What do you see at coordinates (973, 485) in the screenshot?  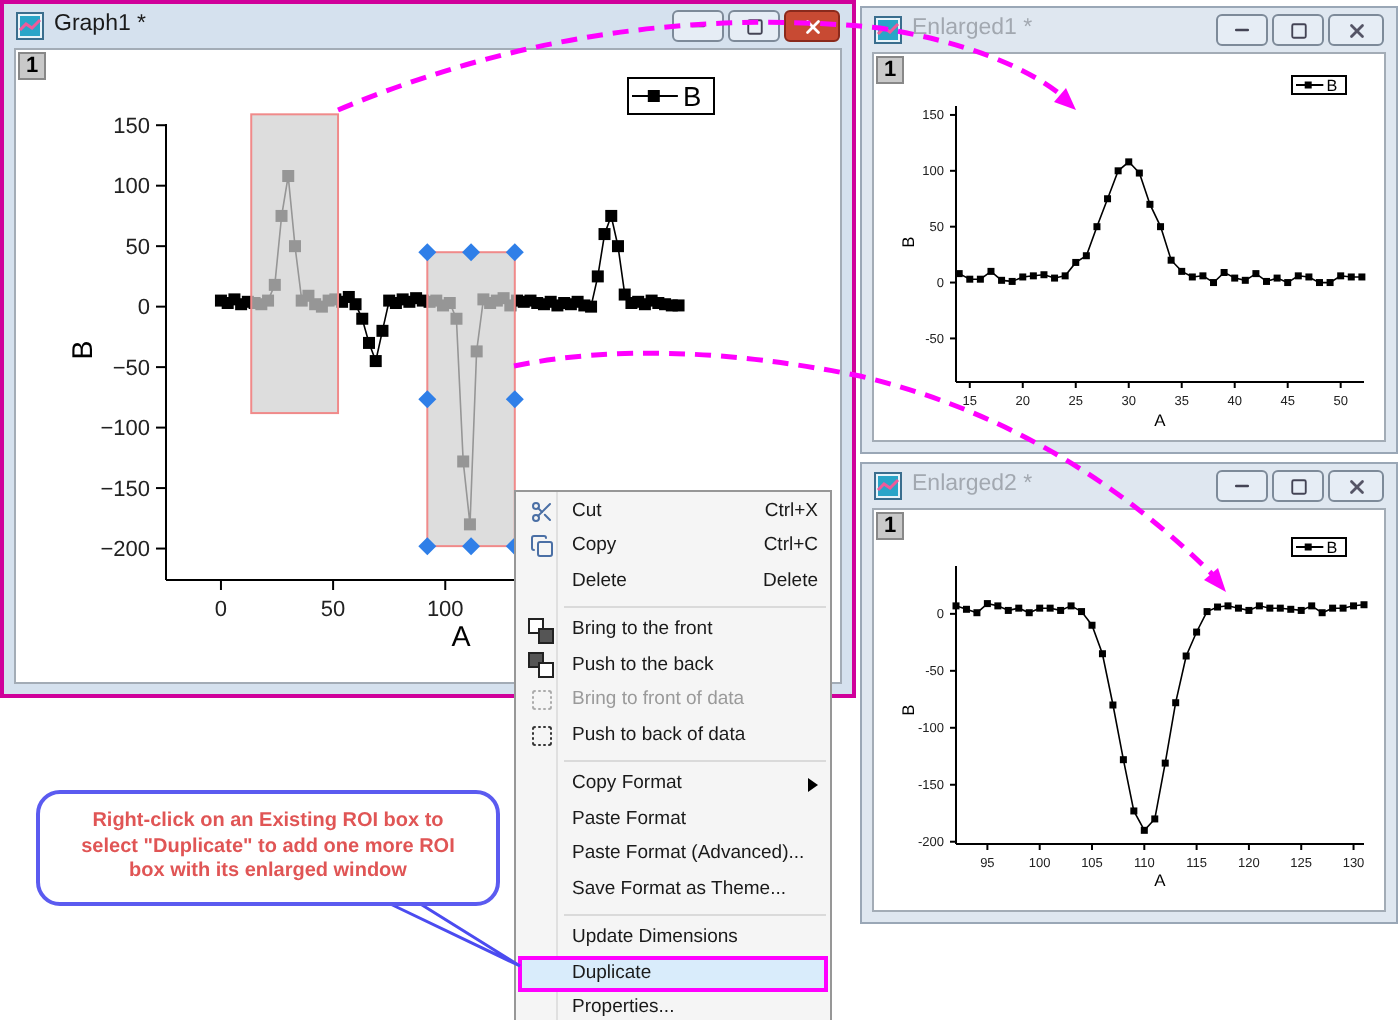 I see `window-title: Enlarged2 *` at bounding box center [973, 485].